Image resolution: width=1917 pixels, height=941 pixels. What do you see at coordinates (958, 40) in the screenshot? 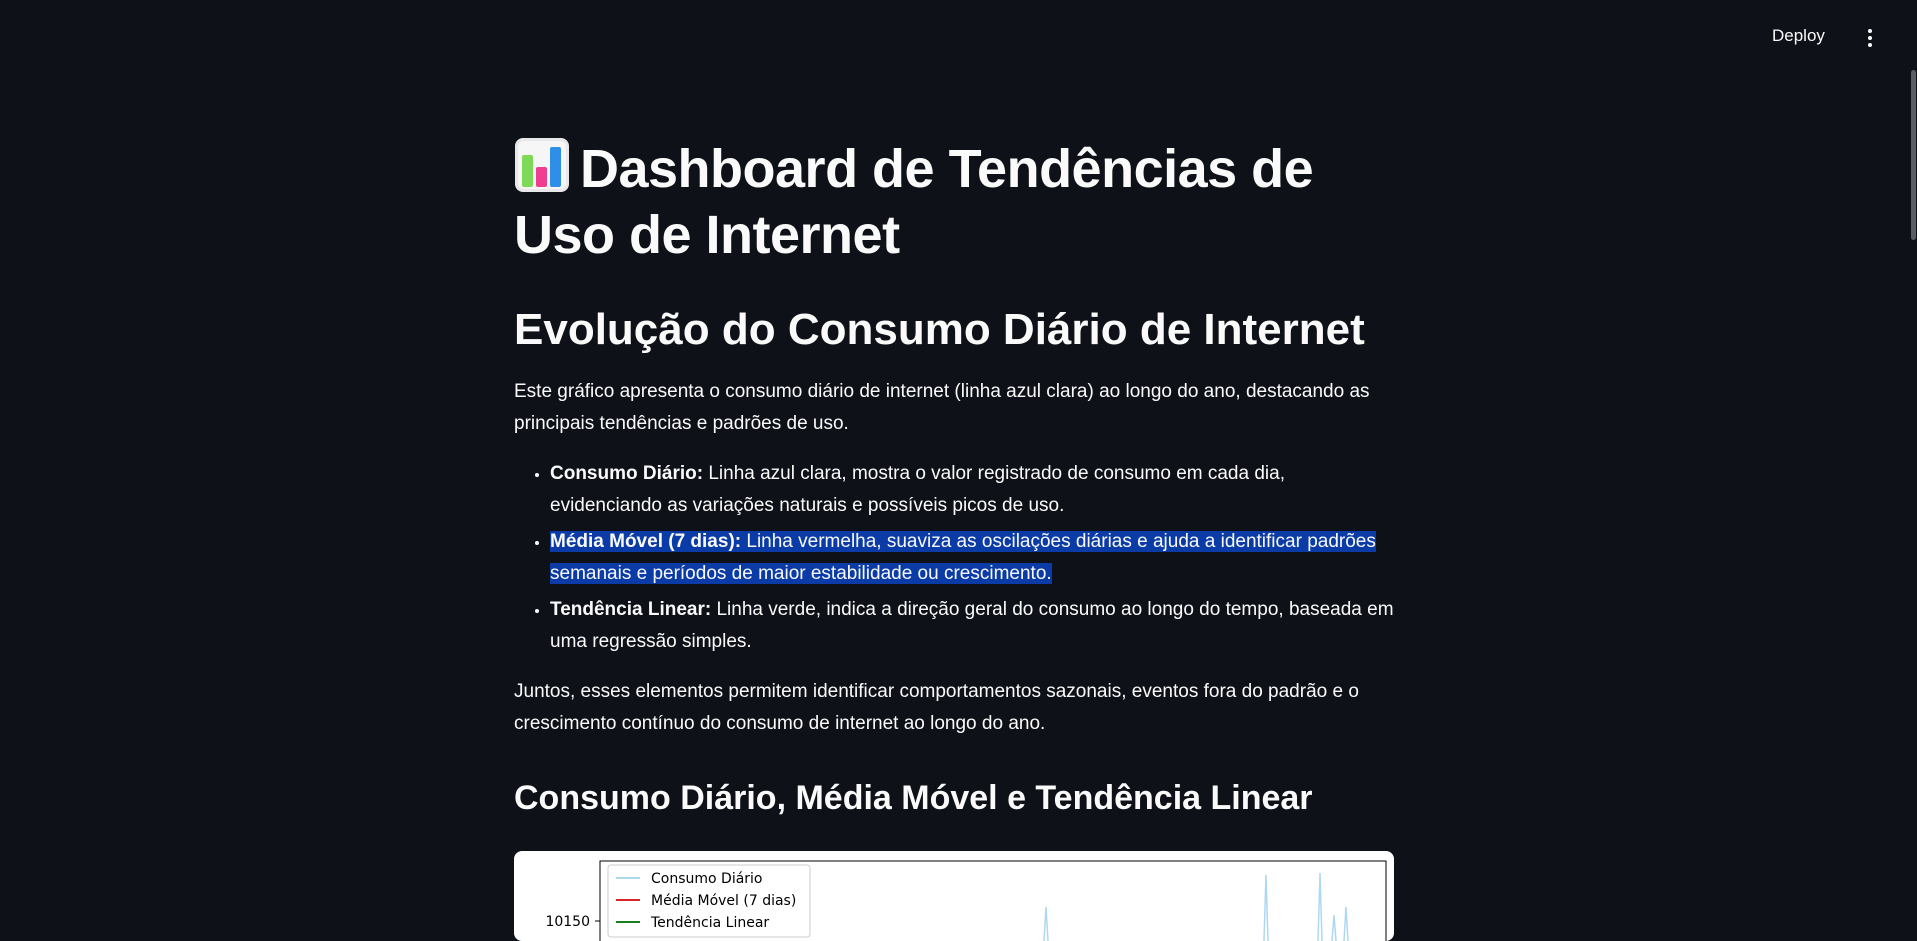
I see `app-header: Deploy` at bounding box center [958, 40].